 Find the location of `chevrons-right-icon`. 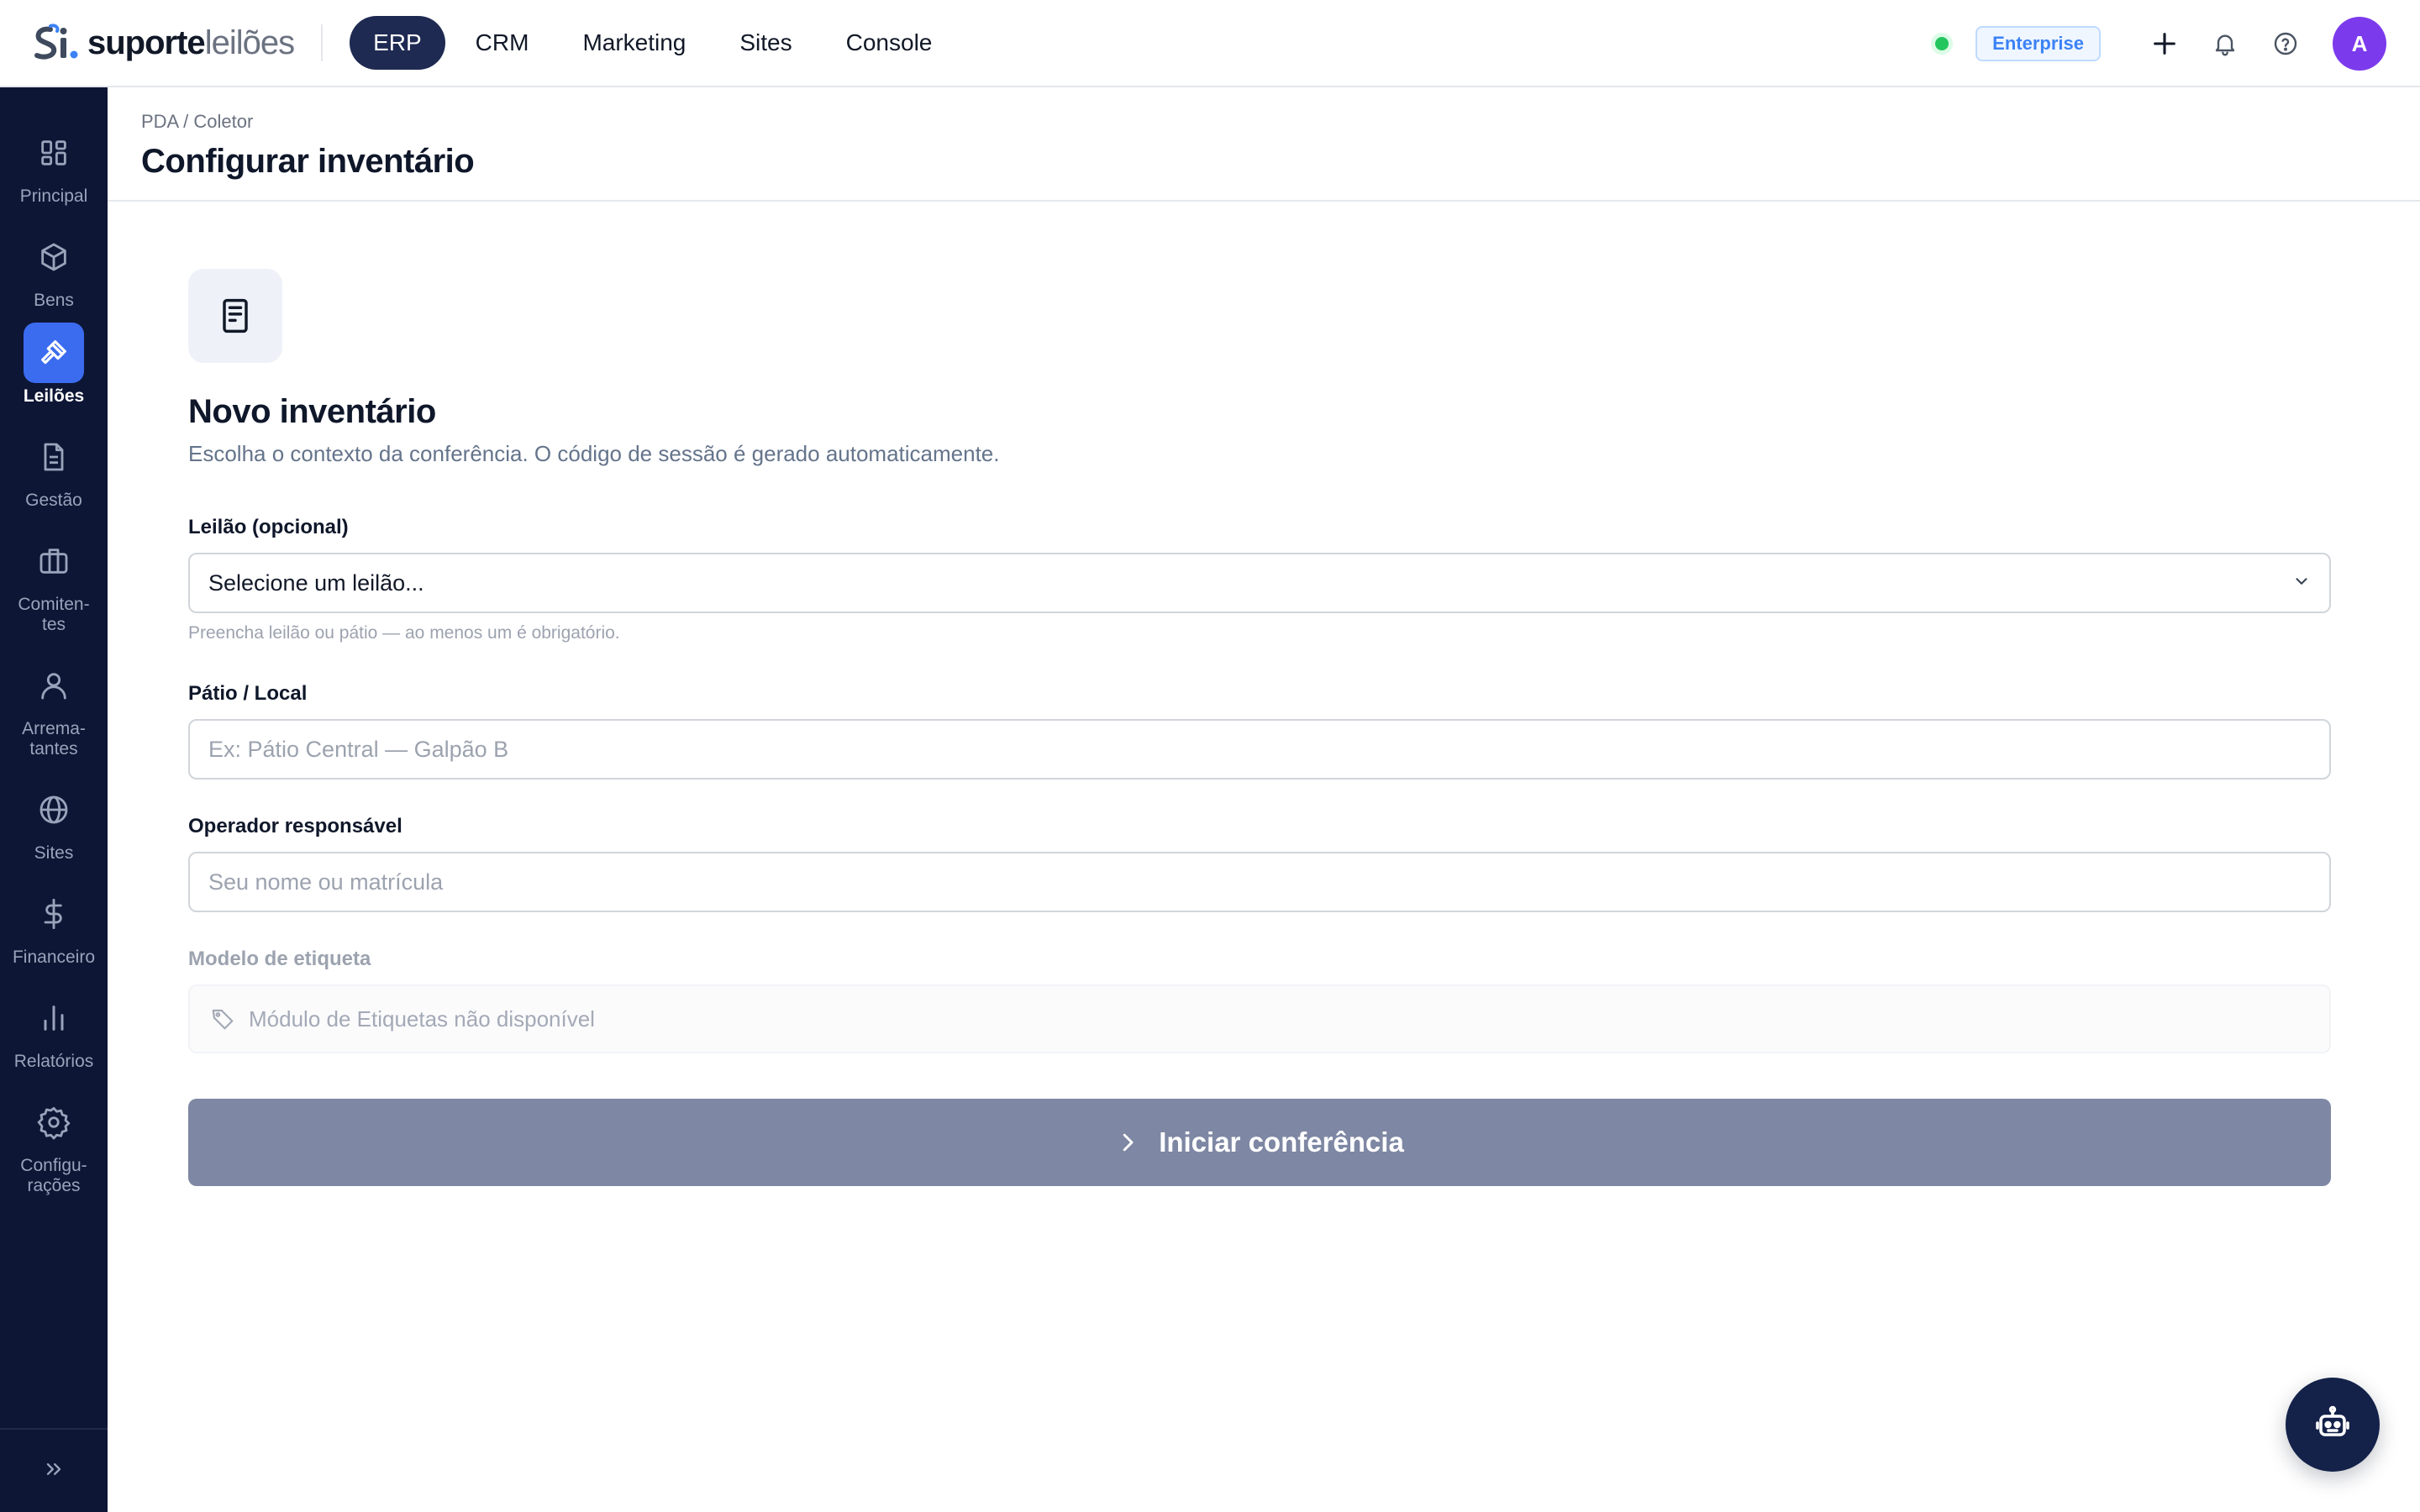

chevrons-right-icon is located at coordinates (54, 1471).